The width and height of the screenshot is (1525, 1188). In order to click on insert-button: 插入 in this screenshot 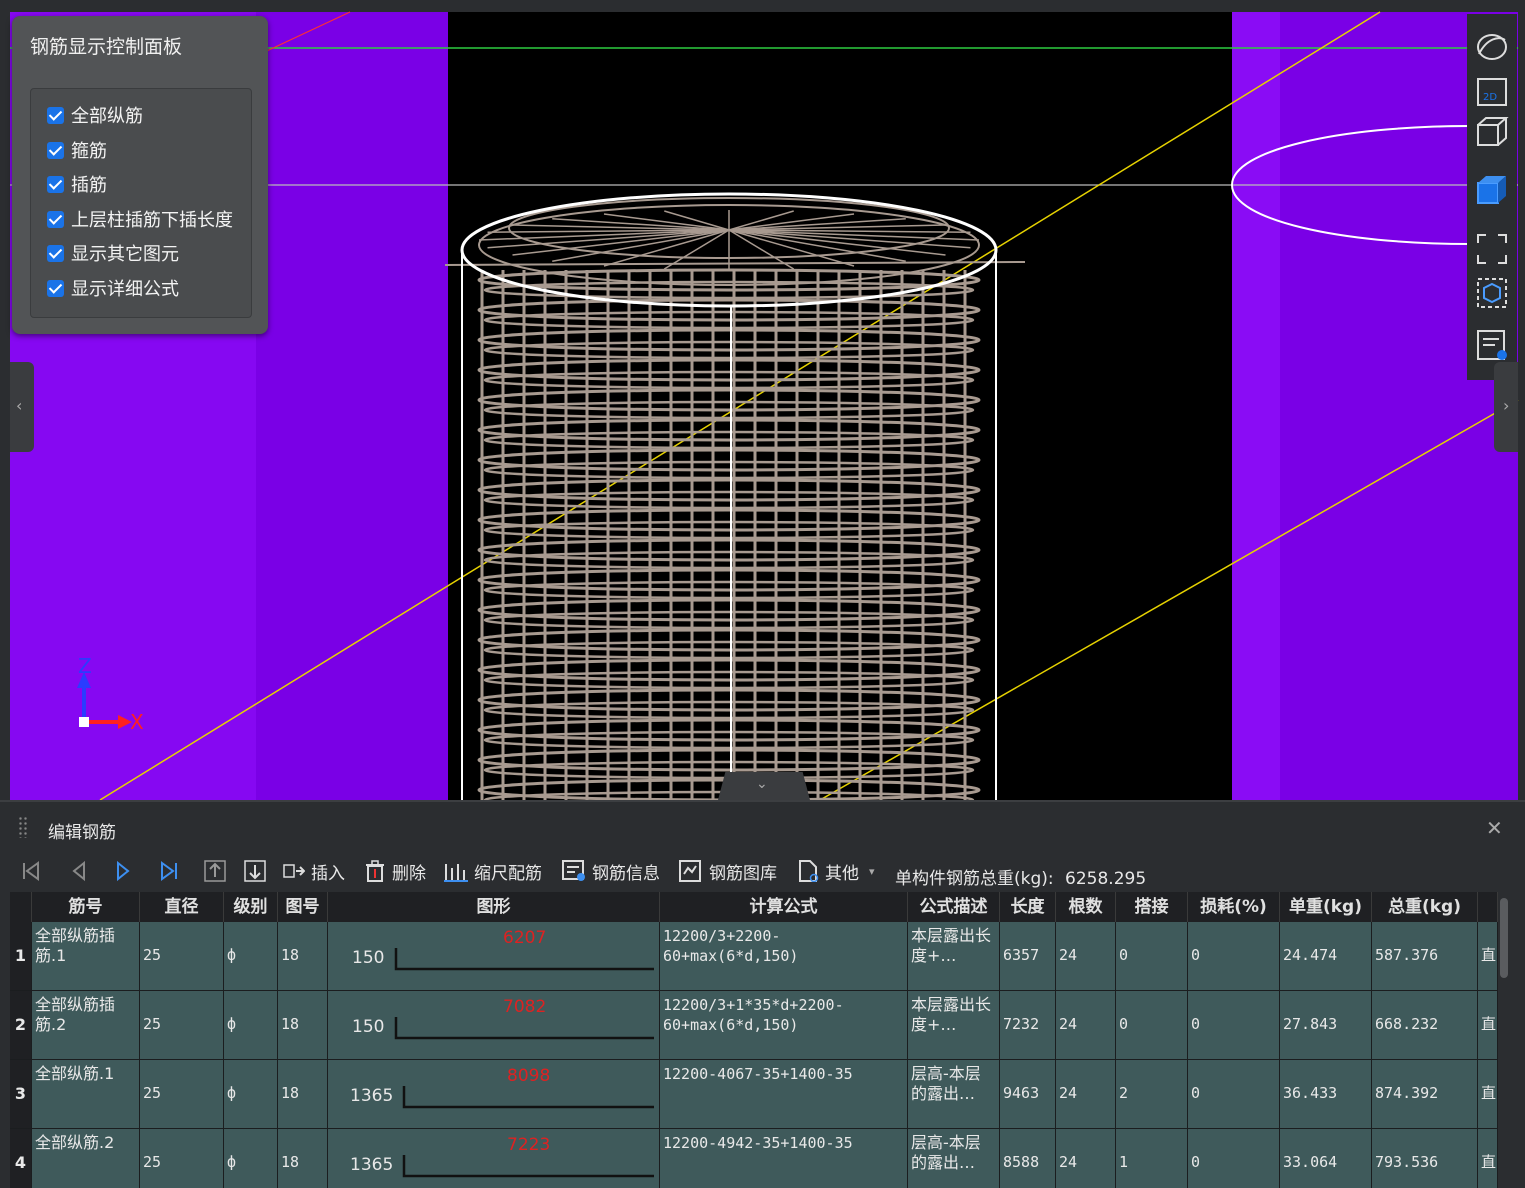, I will do `click(314, 871)`.